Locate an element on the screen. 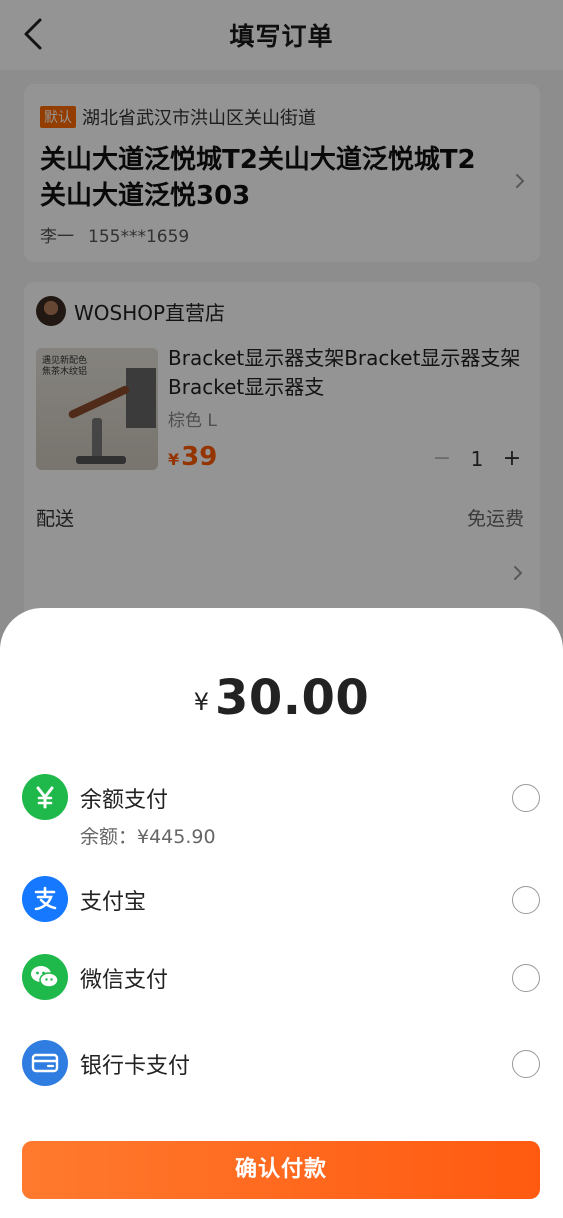  pay-option-label: 余额支付 is located at coordinates (124, 800).